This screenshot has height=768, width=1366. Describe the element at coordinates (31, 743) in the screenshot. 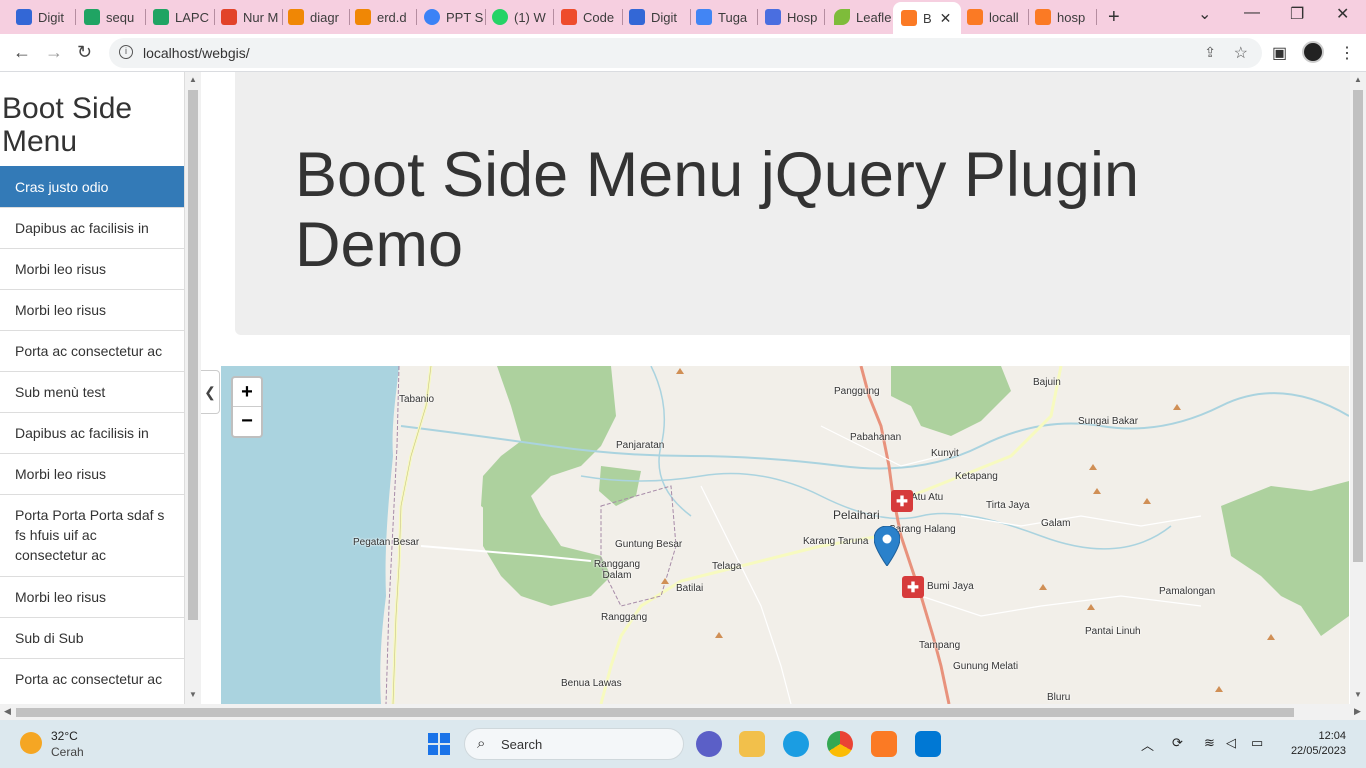

I see `weather-sun-icon` at that location.